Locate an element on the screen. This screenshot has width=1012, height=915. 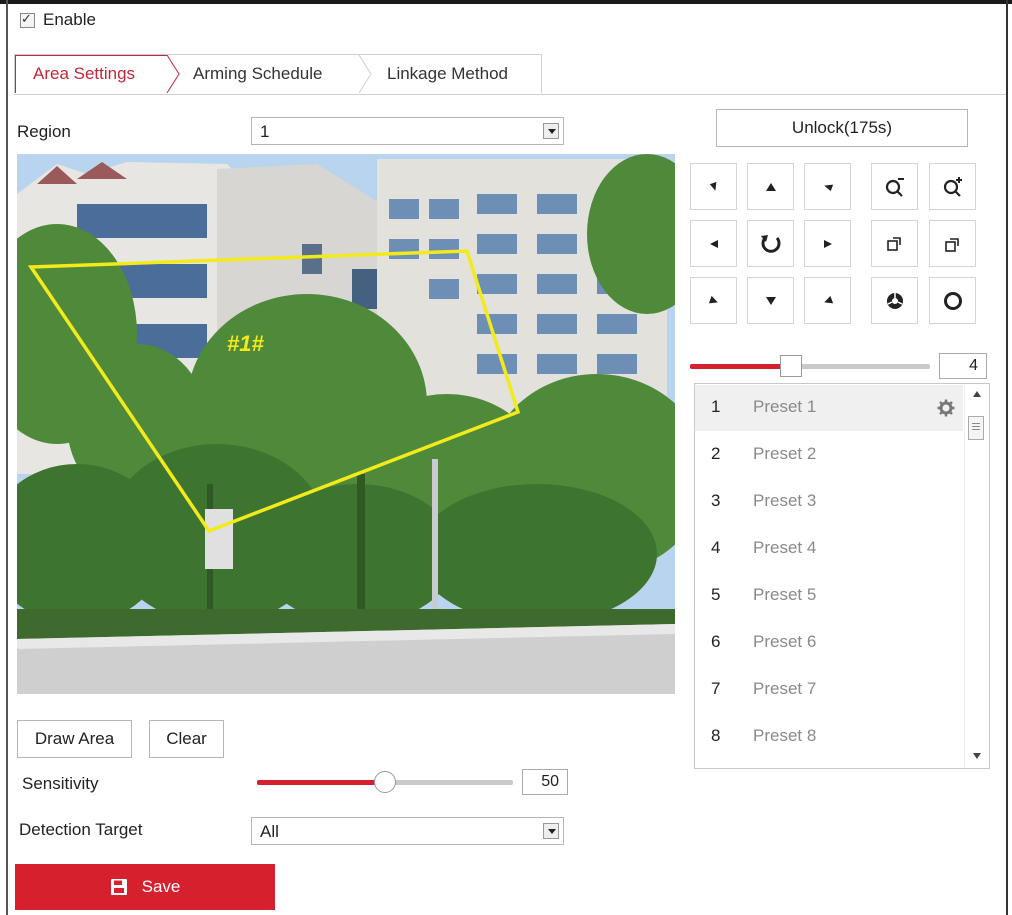
draw-area-button: Draw Area is located at coordinates (74, 739).